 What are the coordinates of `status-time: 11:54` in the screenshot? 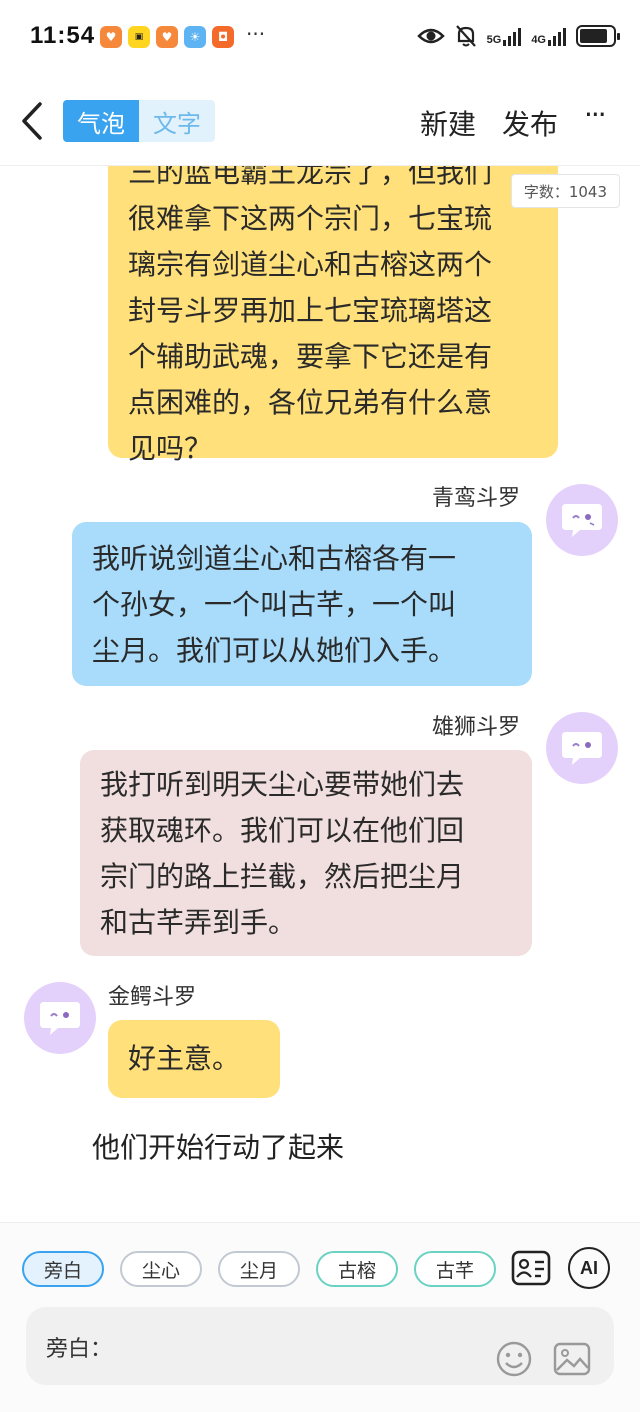 It's located at (63, 35).